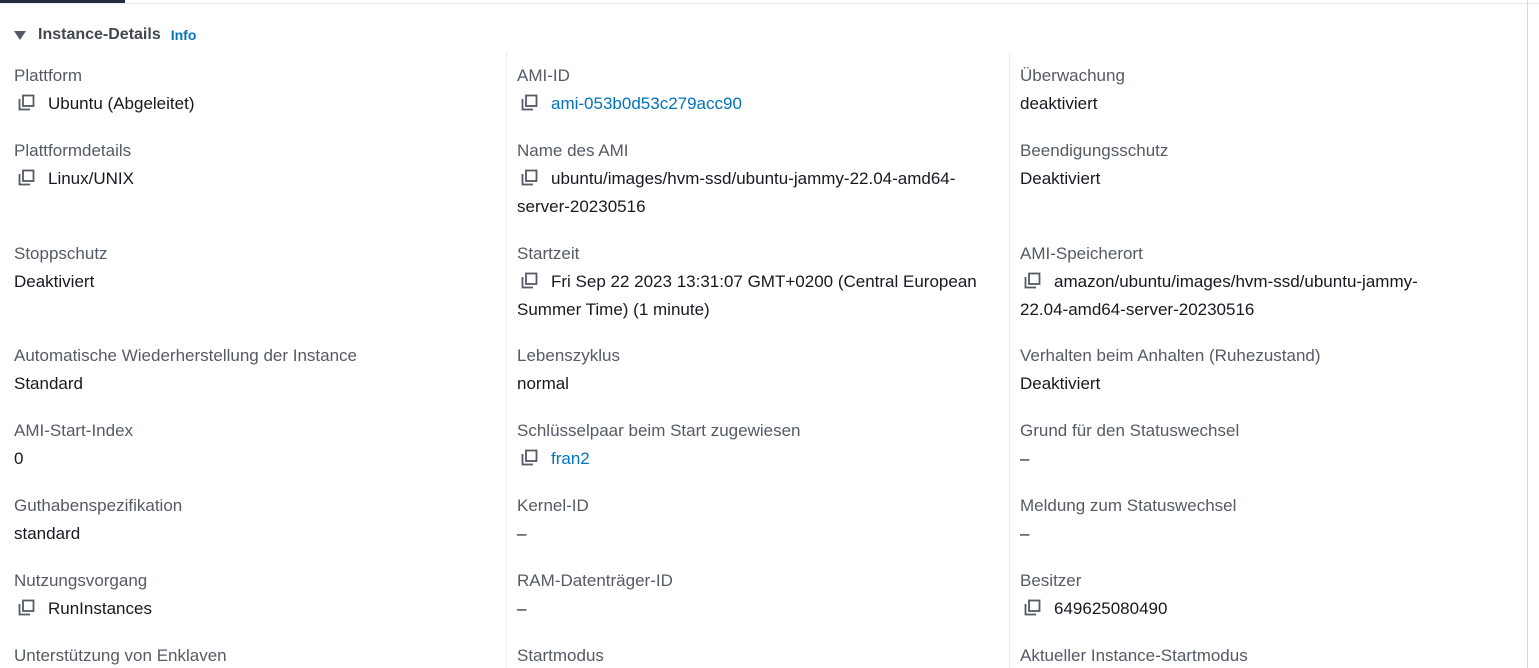 This screenshot has height=668, width=1539. What do you see at coordinates (254, 534) in the screenshot?
I see `detail-value: standard` at bounding box center [254, 534].